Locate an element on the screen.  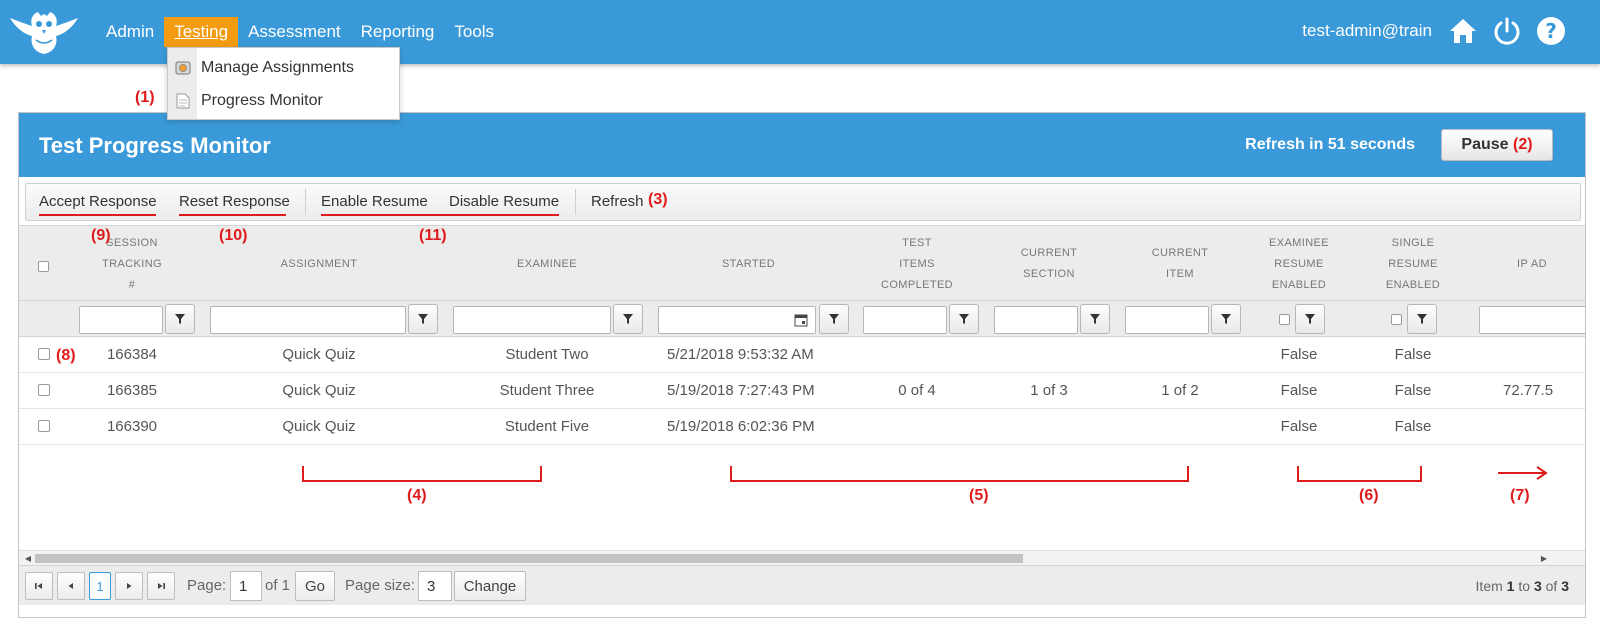
single-resume-filter-checkbox is located at coordinates (1396, 319).